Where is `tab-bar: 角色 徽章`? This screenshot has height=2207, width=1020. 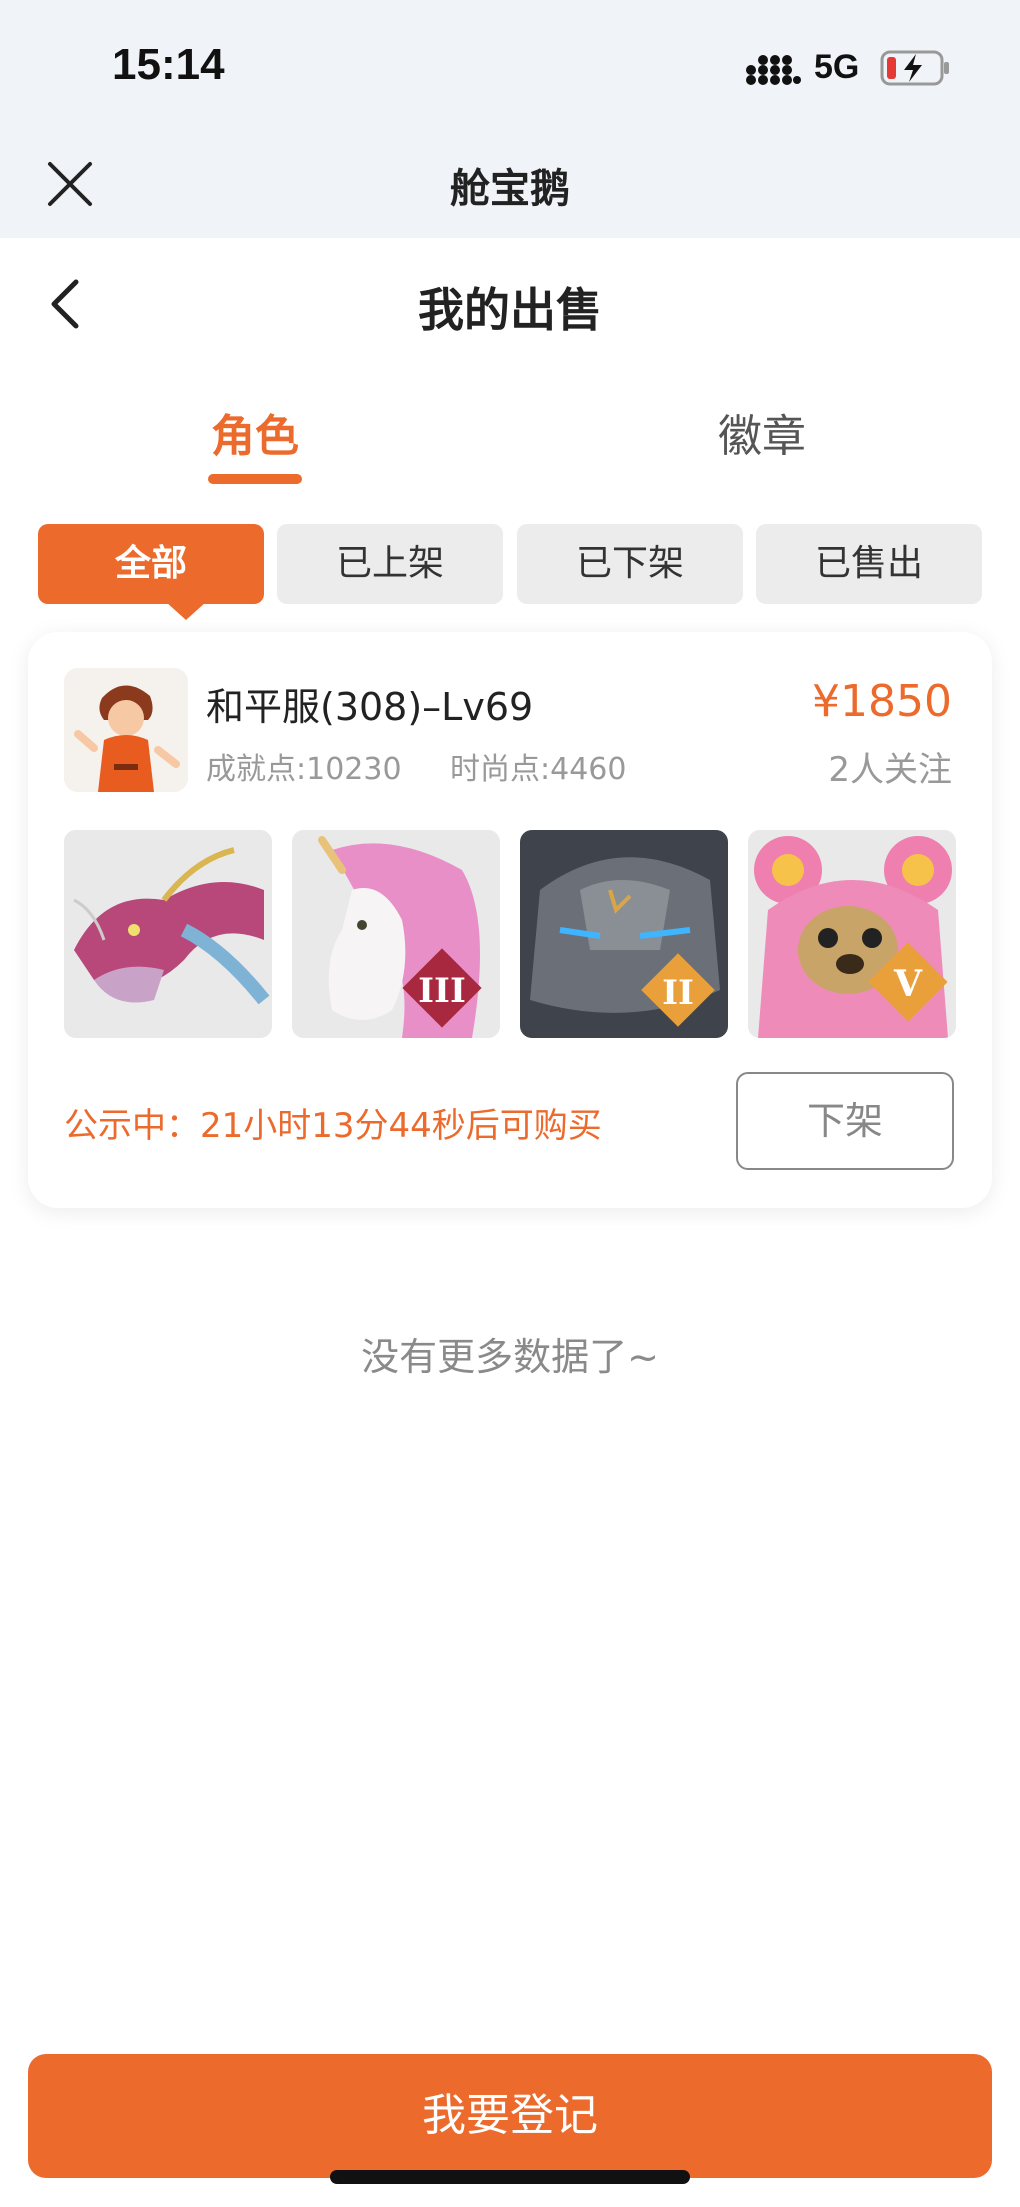 tab-bar: 角色 徽章 is located at coordinates (510, 435).